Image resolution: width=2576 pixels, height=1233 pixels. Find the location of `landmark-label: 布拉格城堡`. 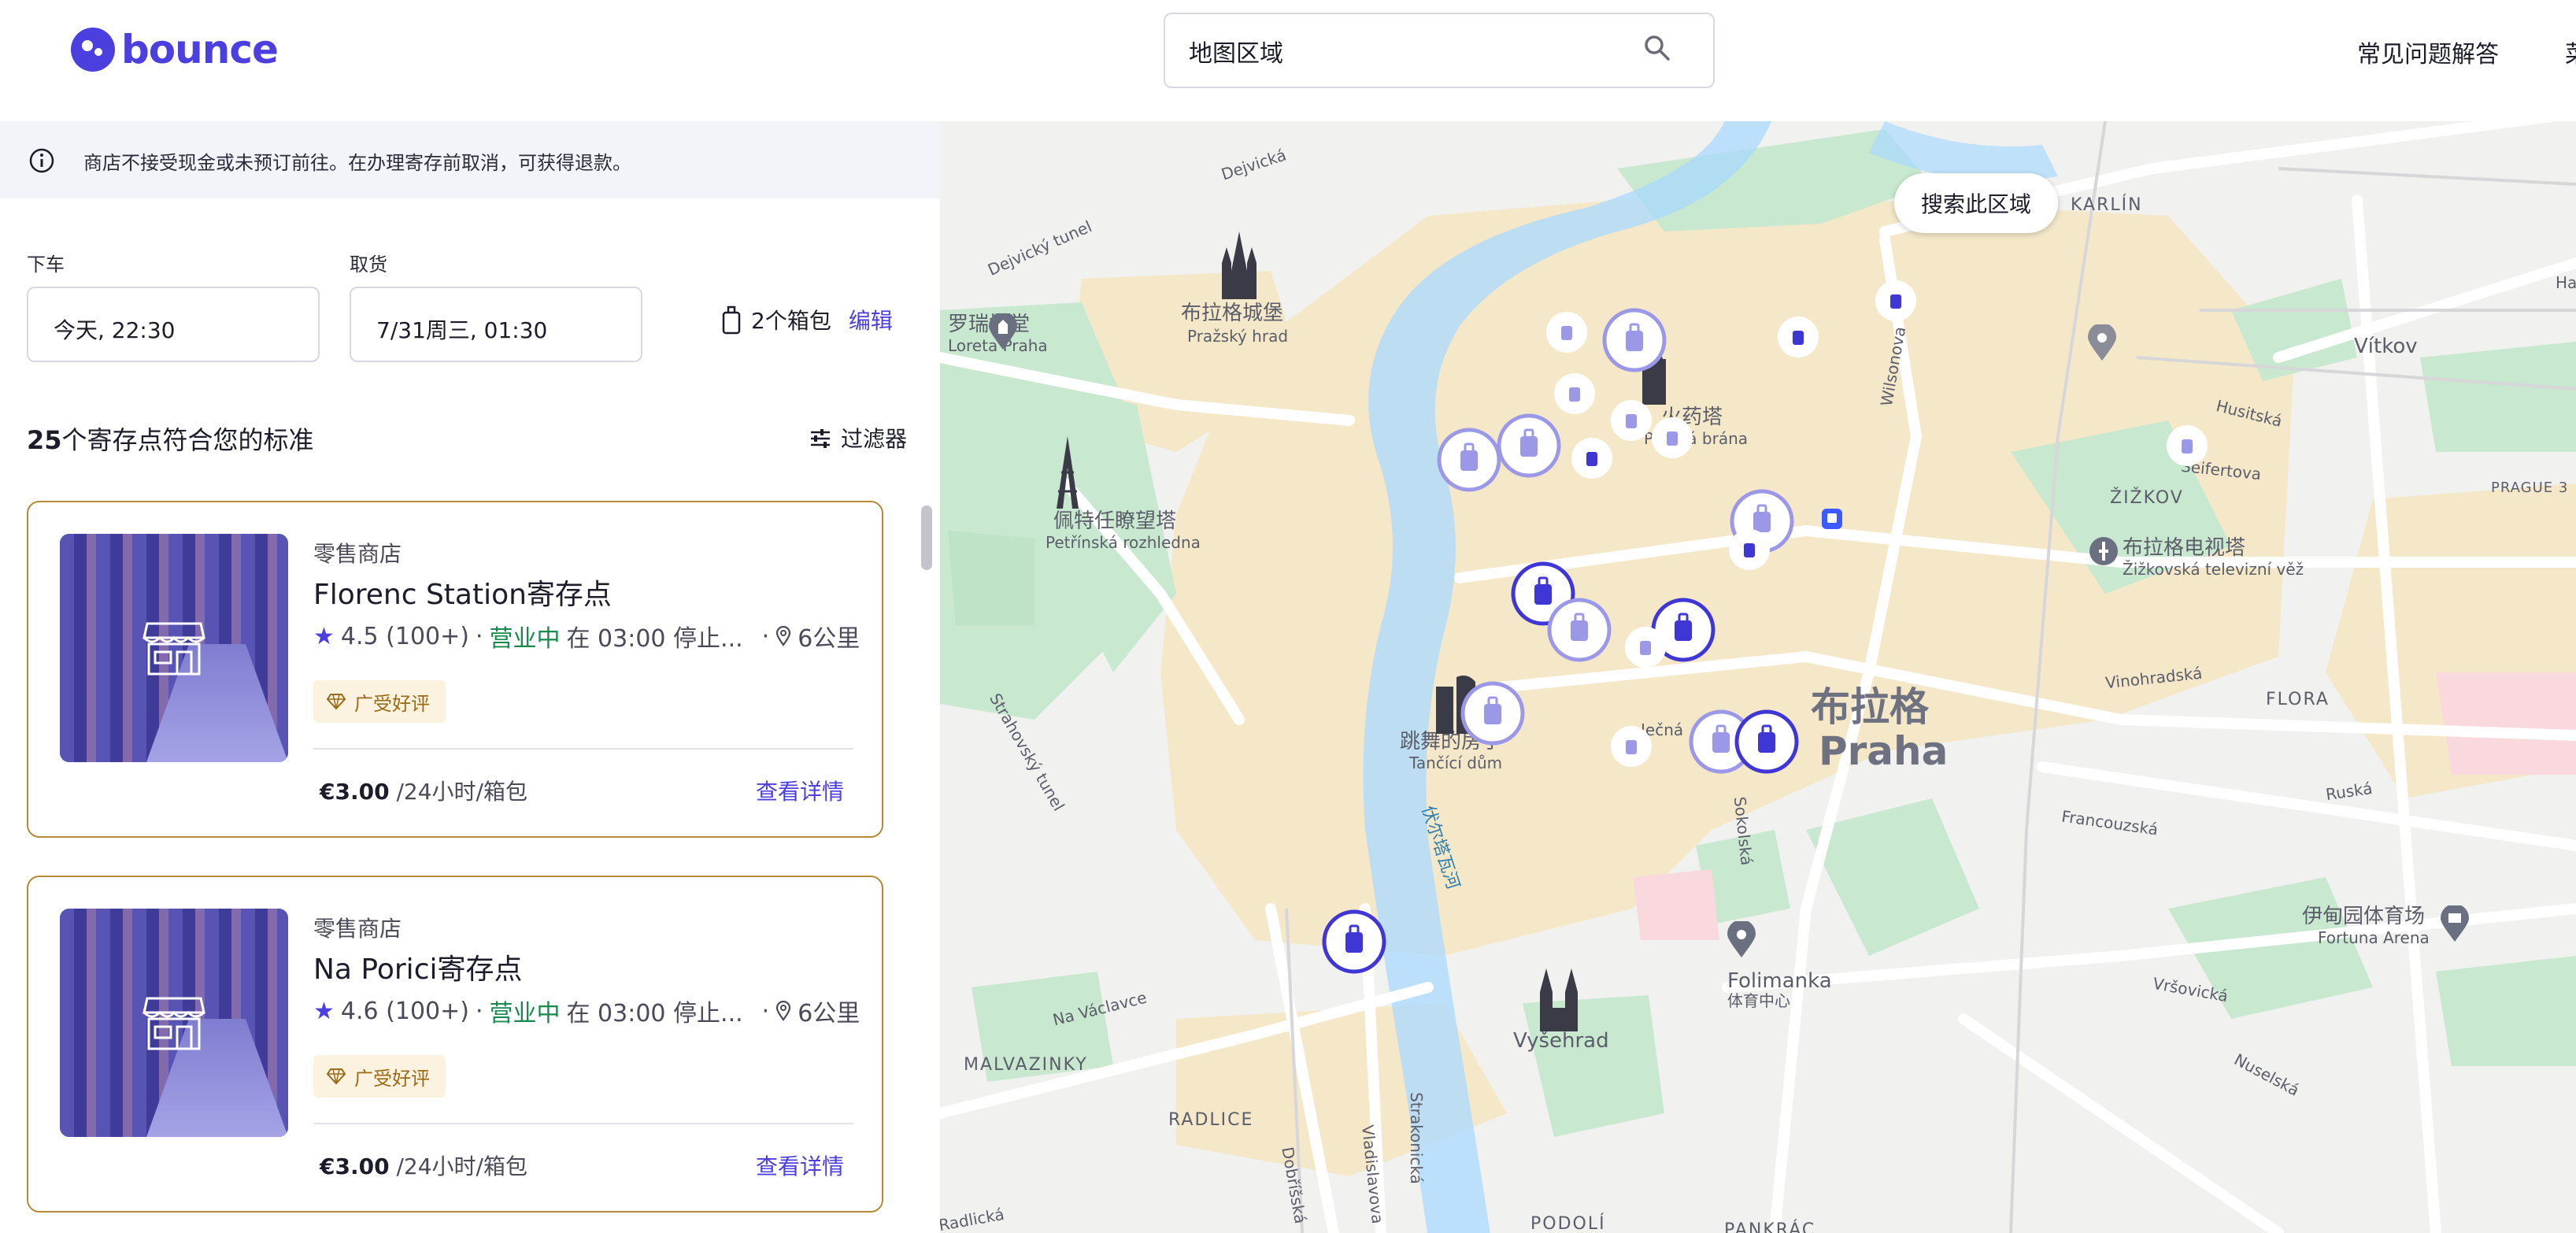

landmark-label: 布拉格城堡 is located at coordinates (1232, 313).